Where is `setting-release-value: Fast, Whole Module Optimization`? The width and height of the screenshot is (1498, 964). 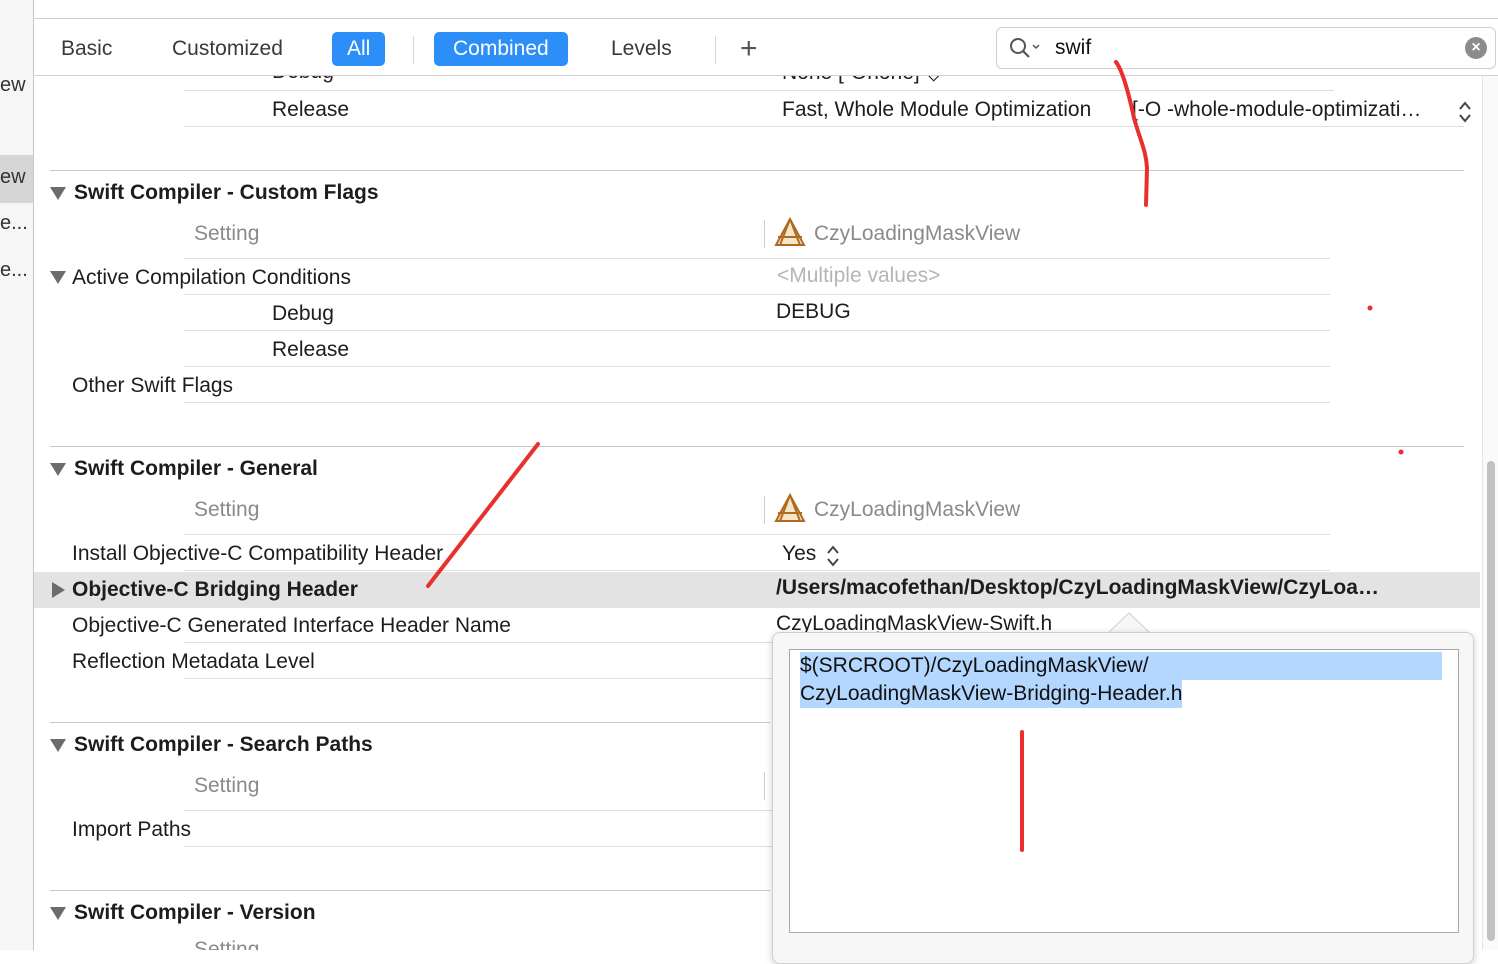
setting-release-value: Fast, Whole Module Optimization is located at coordinates (936, 110).